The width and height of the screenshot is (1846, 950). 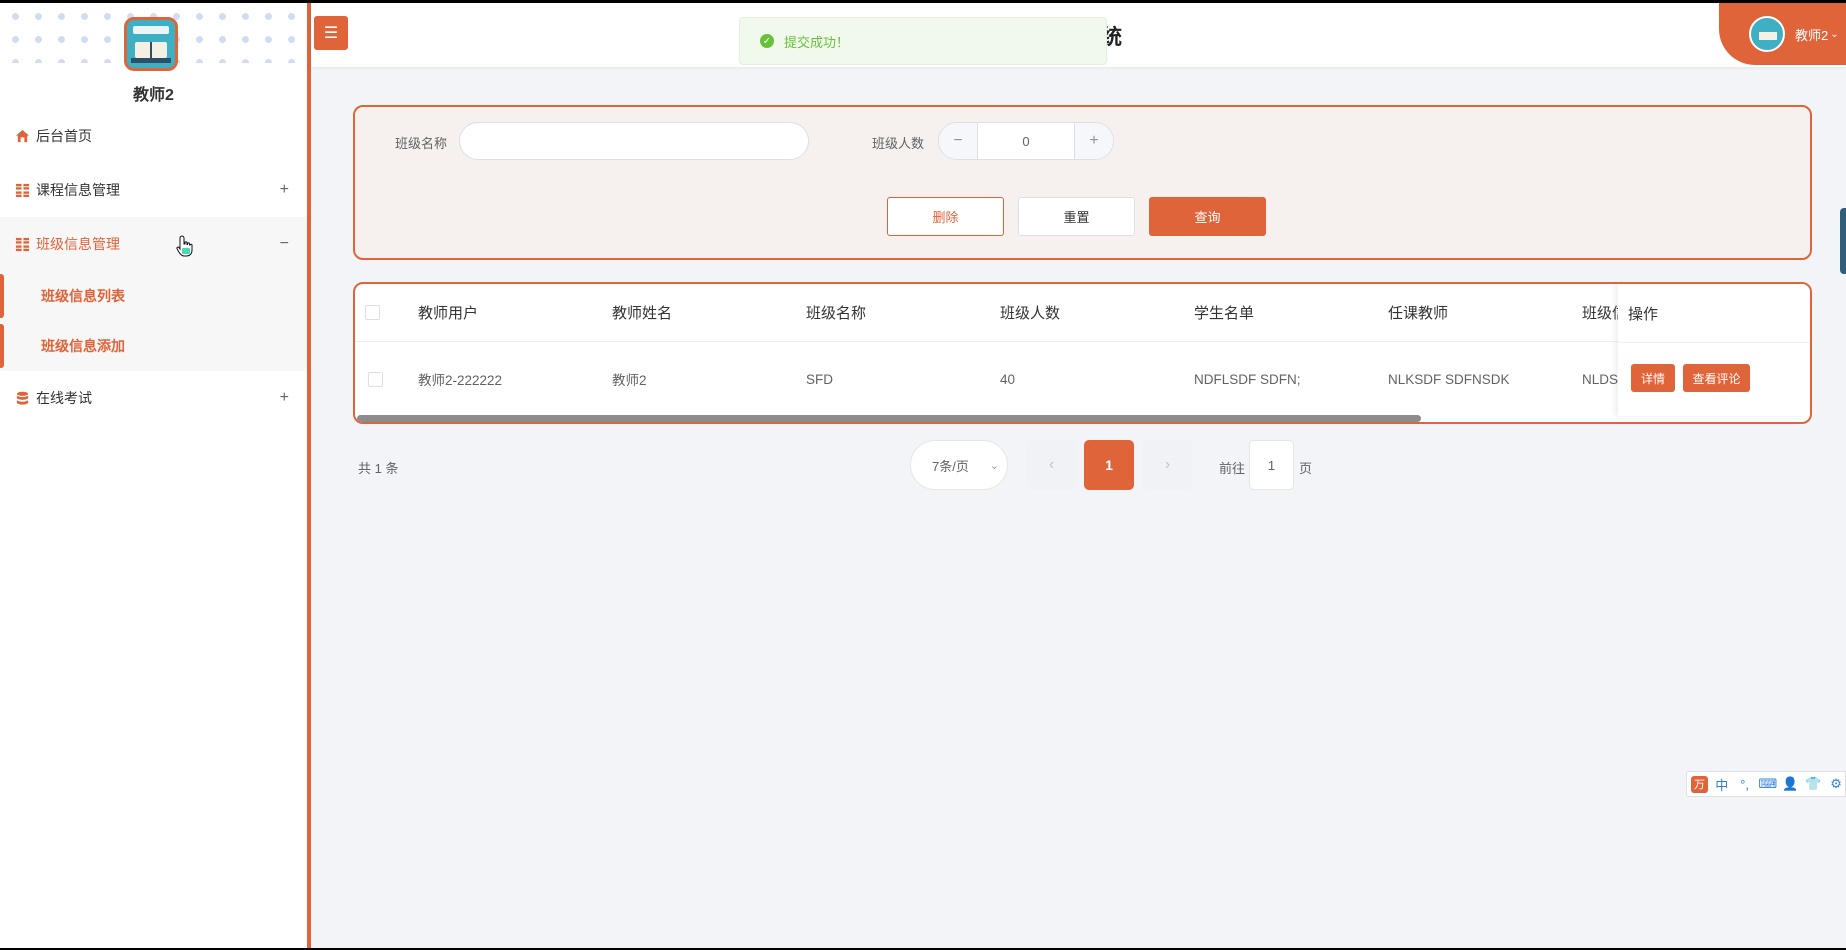 I want to click on user-name: 教师2, so click(x=1812, y=35).